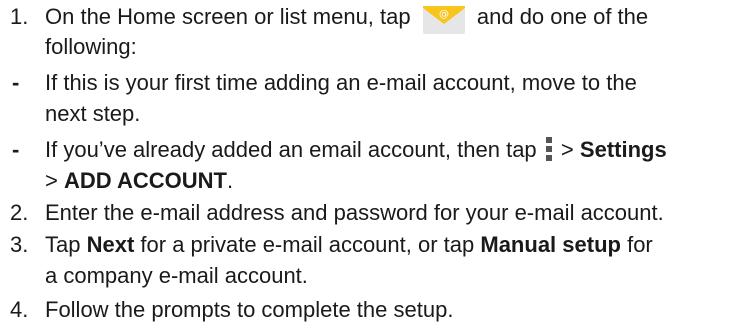 This screenshot has width=736, height=332. What do you see at coordinates (549, 149) in the screenshot?
I see `more-options-icon` at bounding box center [549, 149].